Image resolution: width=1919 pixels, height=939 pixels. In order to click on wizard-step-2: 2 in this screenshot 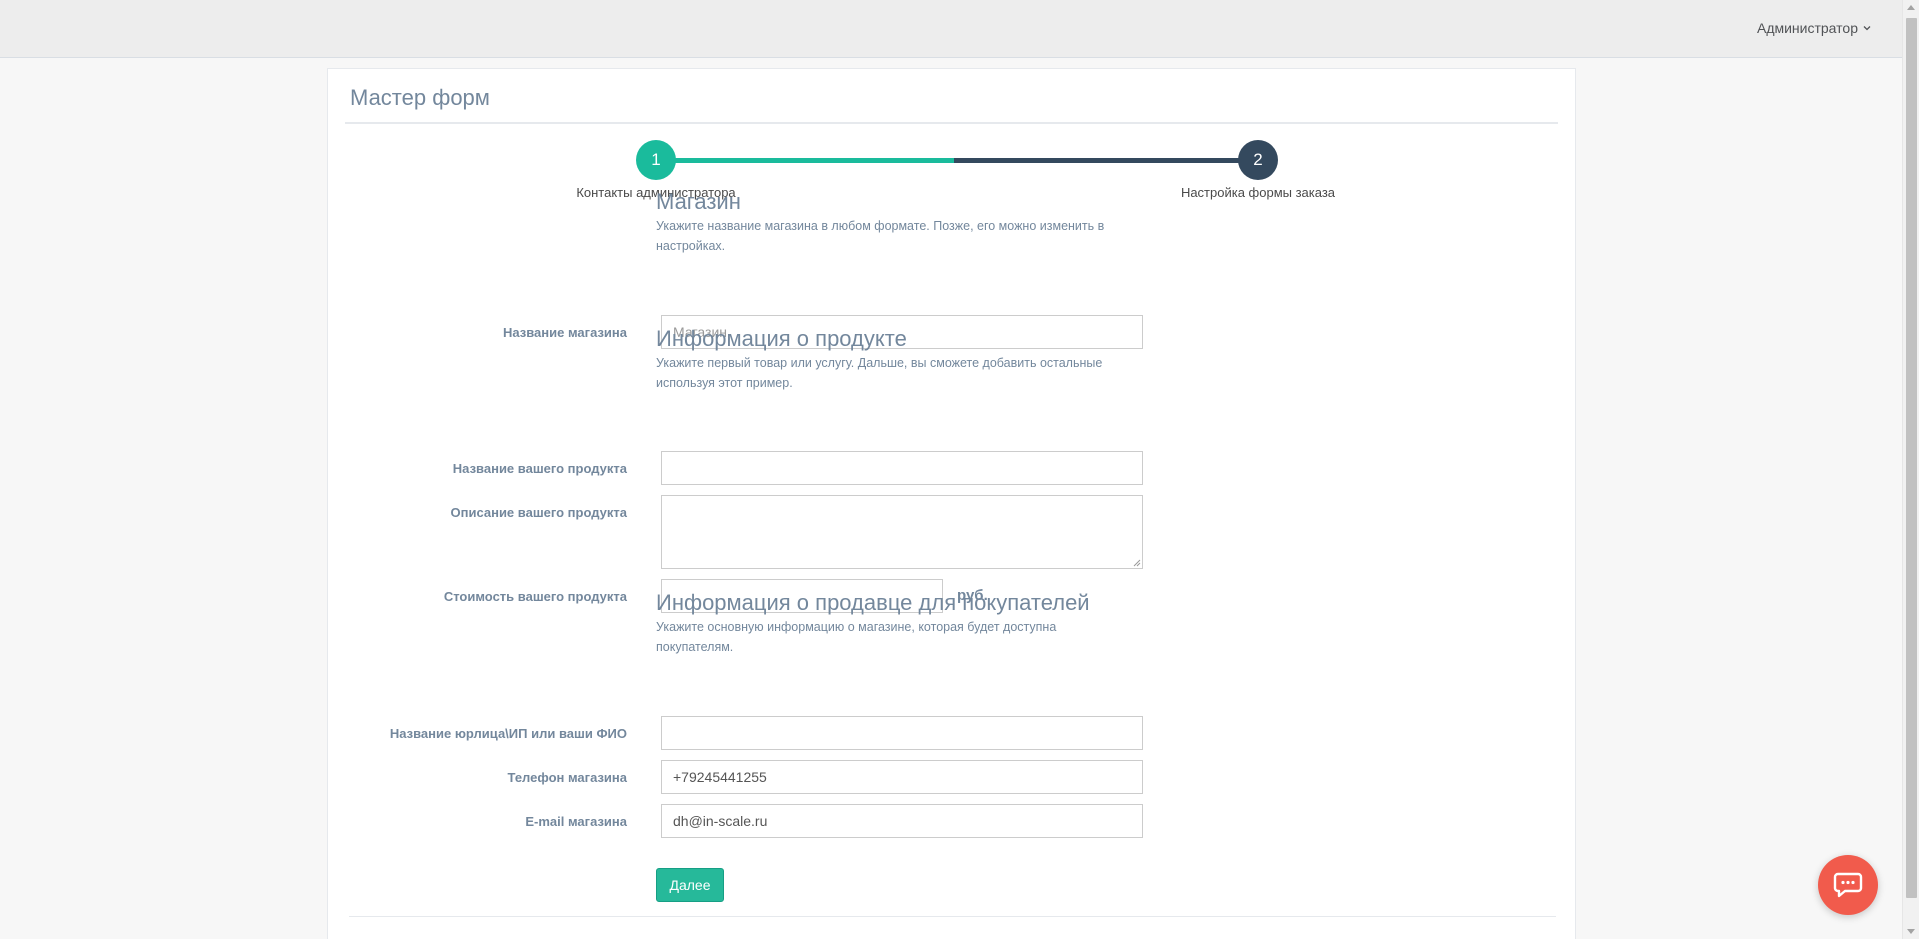, I will do `click(1258, 160)`.